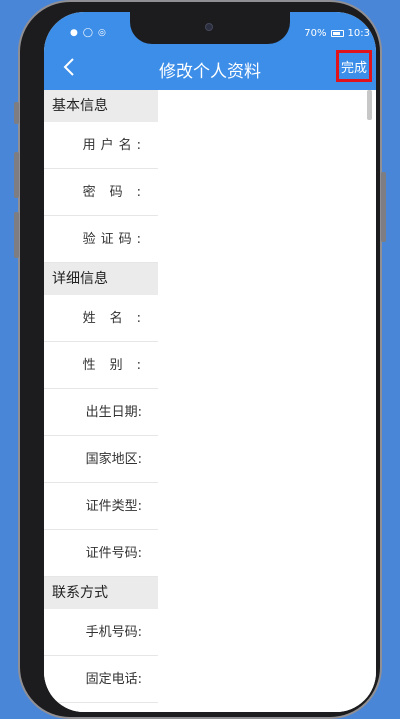 The width and height of the screenshot is (400, 719). What do you see at coordinates (101, 679) in the screenshot?
I see `field-landline: 固定电话:` at bounding box center [101, 679].